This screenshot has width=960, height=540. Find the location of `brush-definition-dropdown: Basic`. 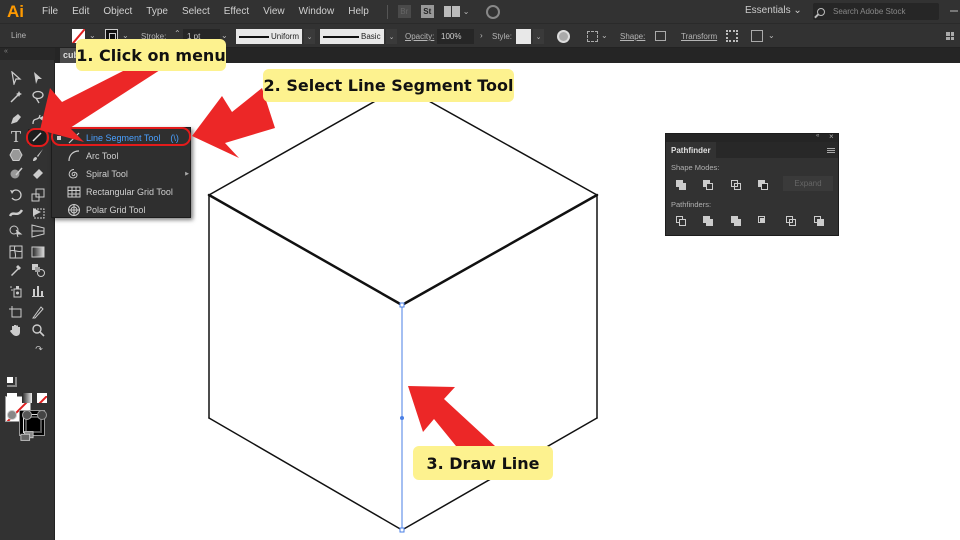

brush-definition-dropdown: Basic is located at coordinates (352, 36).